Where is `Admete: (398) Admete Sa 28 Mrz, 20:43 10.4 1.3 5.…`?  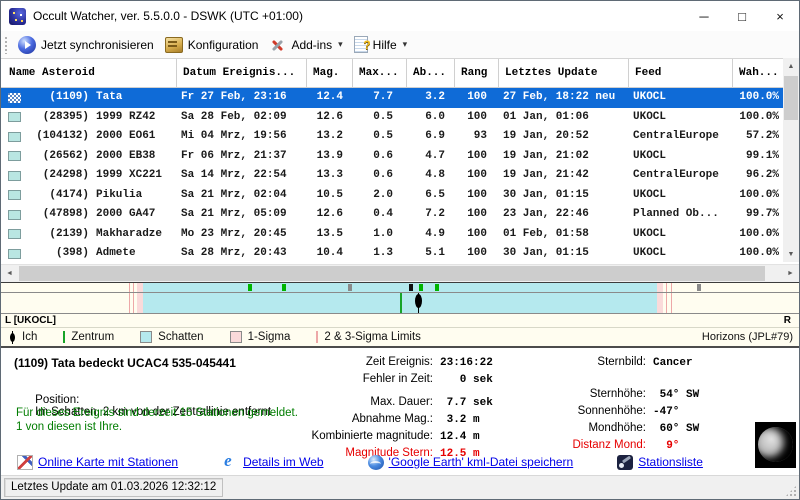 Admete: (398) Admete Sa 28 Mrz, 20:43 10.4 1.3 5.… is located at coordinates (393, 254).